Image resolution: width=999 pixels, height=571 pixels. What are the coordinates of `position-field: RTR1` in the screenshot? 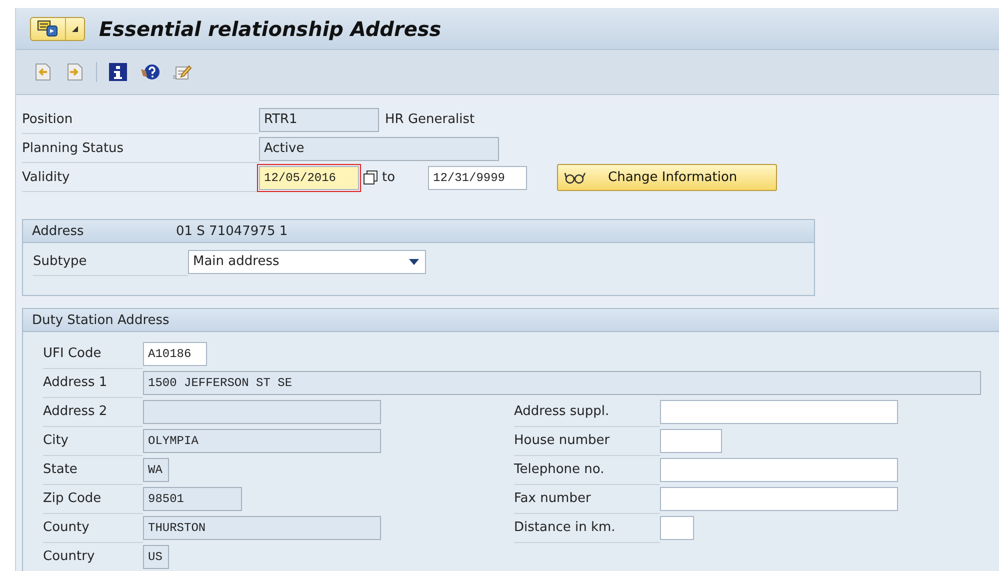 It's located at (319, 120).